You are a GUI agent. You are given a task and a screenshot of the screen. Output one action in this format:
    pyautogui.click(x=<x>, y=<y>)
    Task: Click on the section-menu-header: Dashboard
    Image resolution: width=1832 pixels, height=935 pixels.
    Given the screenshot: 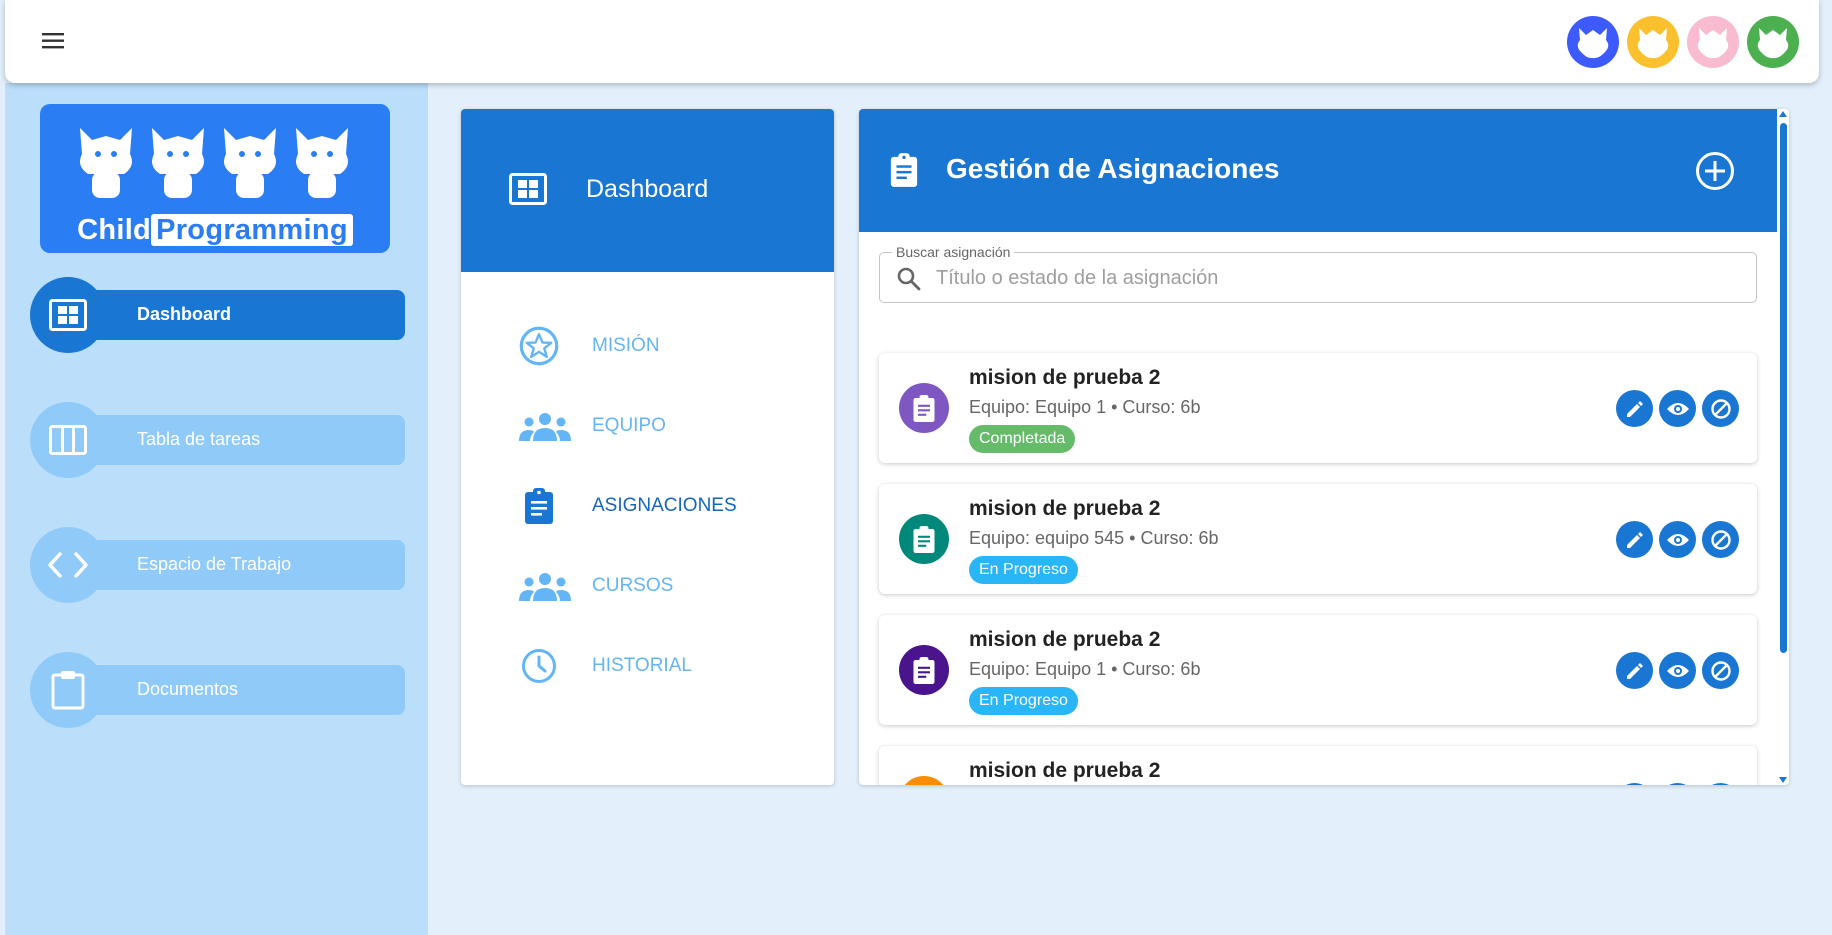 What is the action you would take?
    pyautogui.click(x=647, y=190)
    